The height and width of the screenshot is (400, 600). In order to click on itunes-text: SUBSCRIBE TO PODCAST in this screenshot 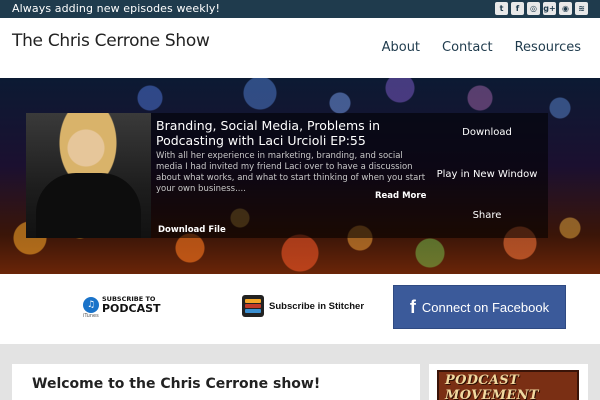, I will do `click(131, 305)`.